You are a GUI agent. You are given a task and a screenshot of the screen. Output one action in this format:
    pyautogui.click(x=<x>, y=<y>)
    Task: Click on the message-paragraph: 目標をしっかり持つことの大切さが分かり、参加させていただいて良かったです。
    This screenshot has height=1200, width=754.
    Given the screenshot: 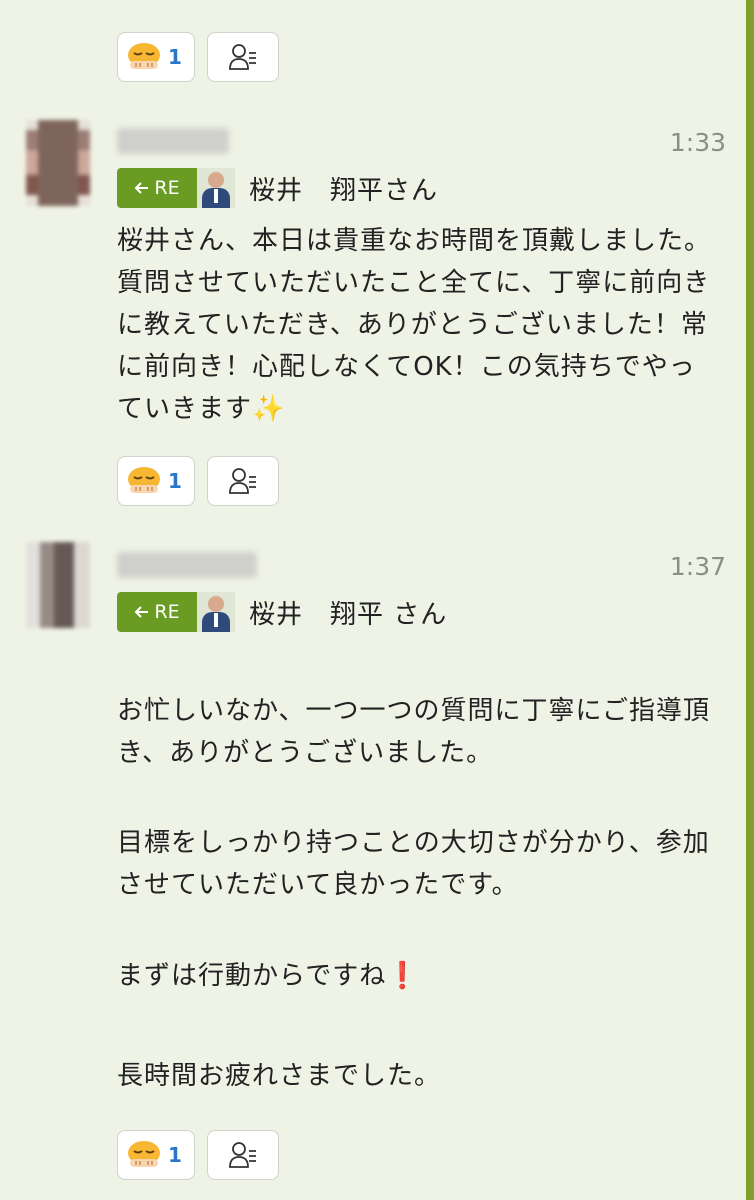 What is the action you would take?
    pyautogui.click(x=413, y=864)
    